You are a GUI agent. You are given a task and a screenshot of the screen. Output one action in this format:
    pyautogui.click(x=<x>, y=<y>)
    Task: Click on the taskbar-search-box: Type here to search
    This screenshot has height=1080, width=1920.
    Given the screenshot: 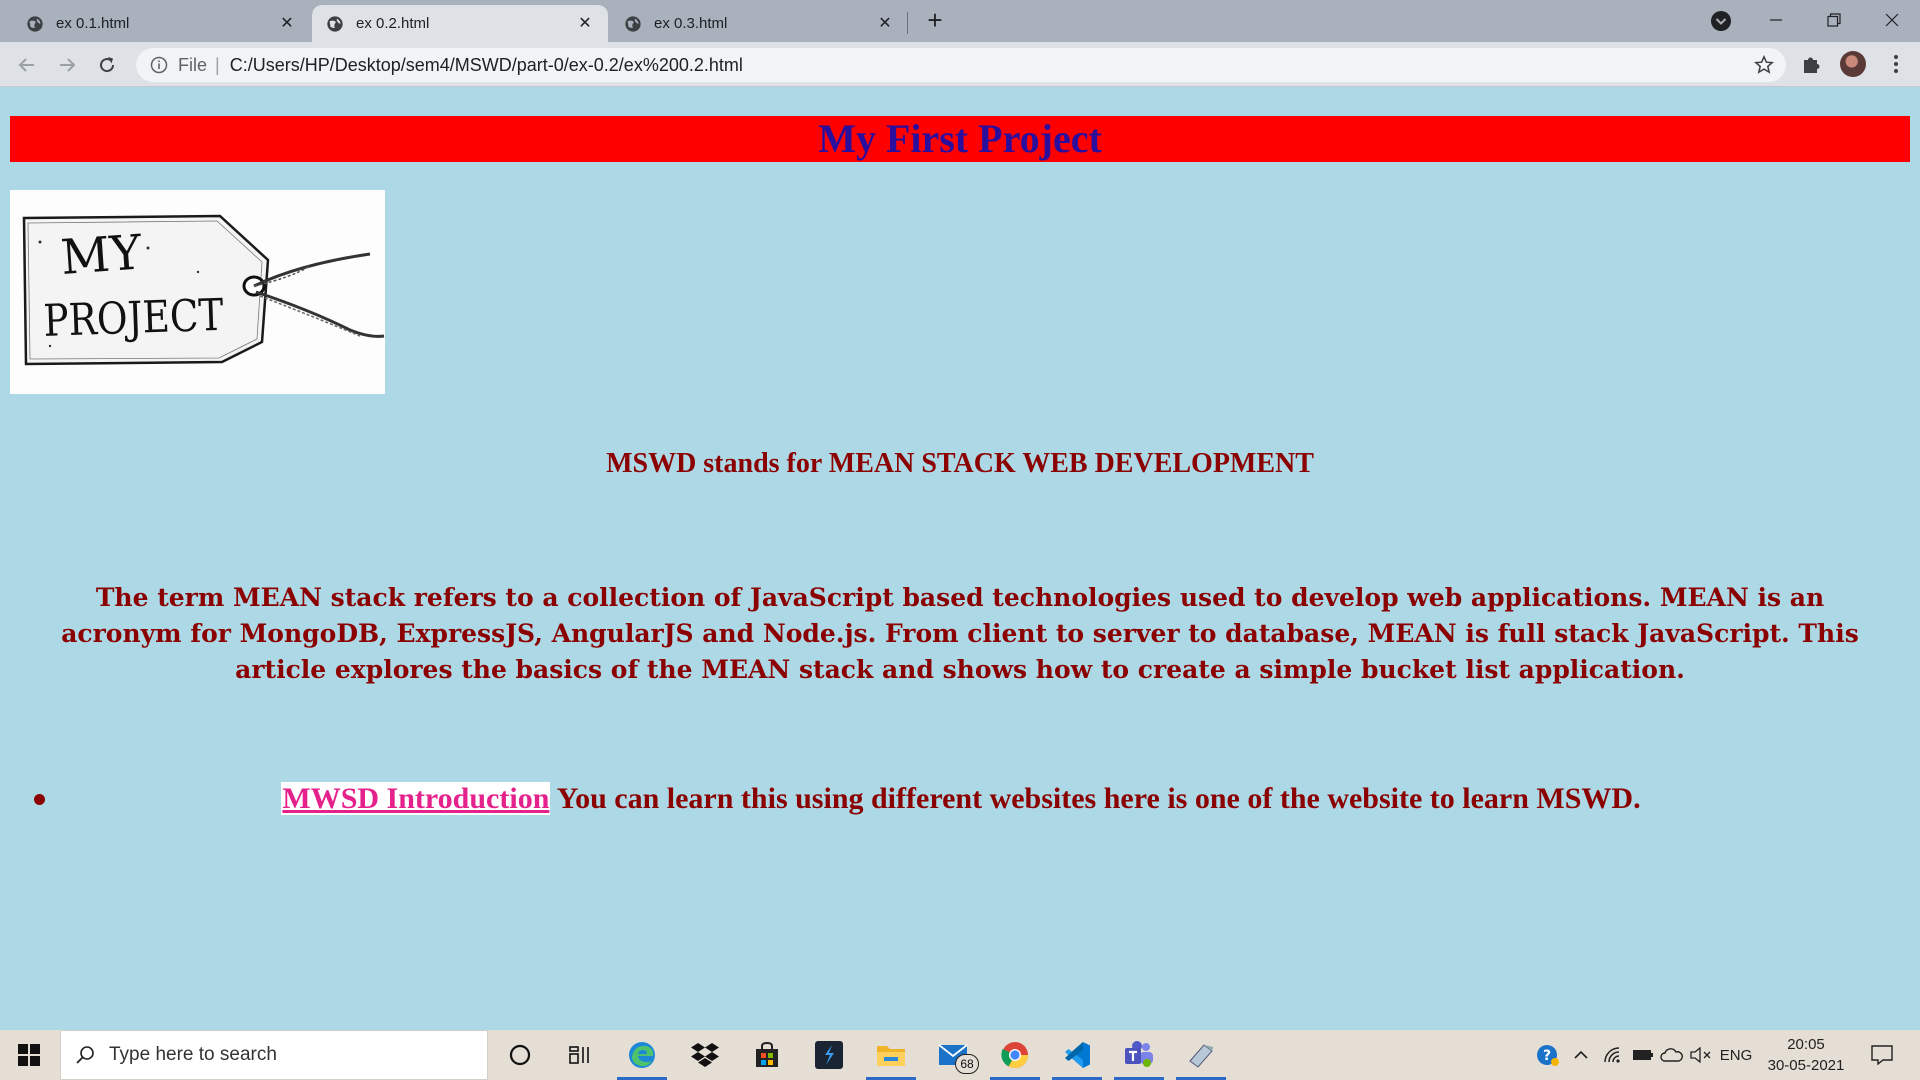 What is the action you would take?
    pyautogui.click(x=274, y=1055)
    